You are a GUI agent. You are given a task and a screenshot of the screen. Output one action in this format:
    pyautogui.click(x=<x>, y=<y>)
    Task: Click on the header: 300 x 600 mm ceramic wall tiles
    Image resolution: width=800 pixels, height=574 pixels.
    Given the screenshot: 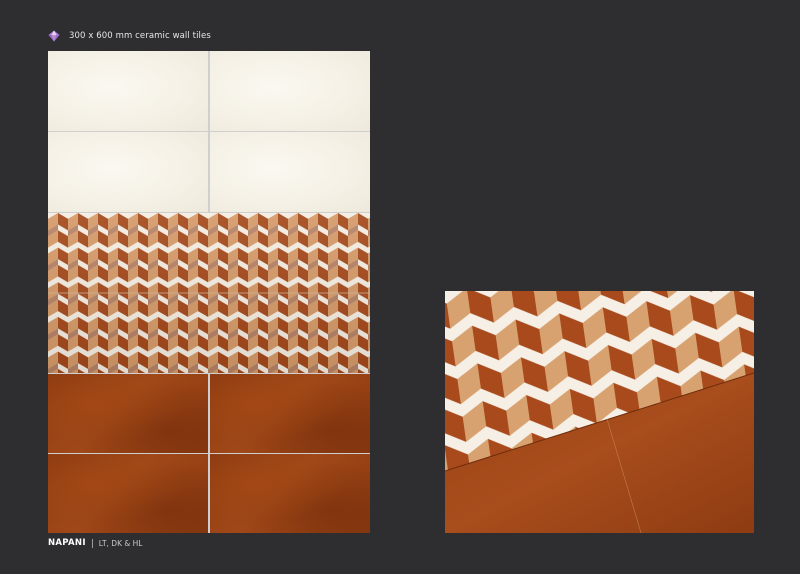 What is the action you would take?
    pyautogui.click(x=129, y=36)
    